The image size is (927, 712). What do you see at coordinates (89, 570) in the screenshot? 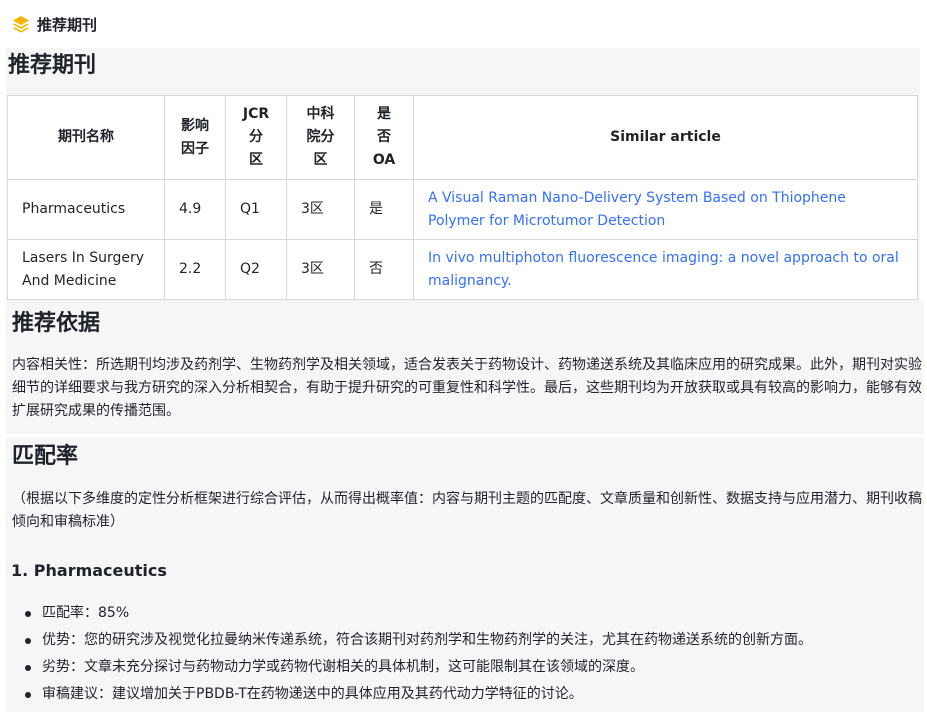
I see `journal-heading: 1. Pharmaceutics` at bounding box center [89, 570].